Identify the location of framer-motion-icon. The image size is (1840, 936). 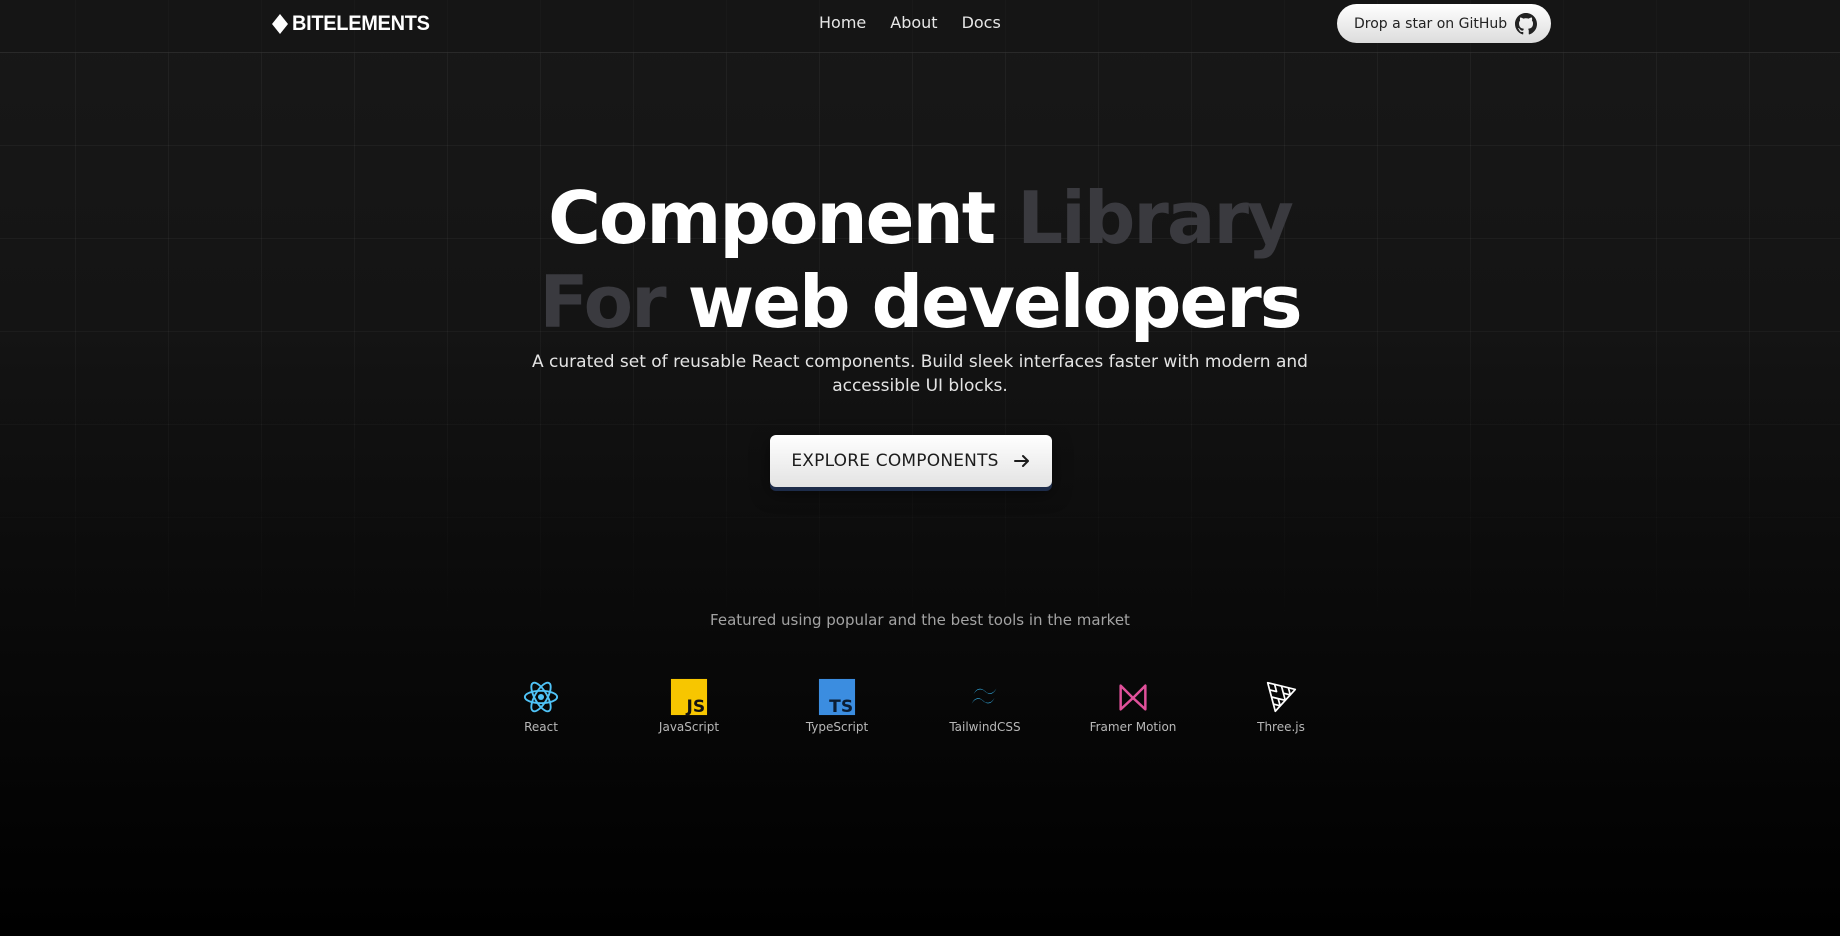
(1133, 697).